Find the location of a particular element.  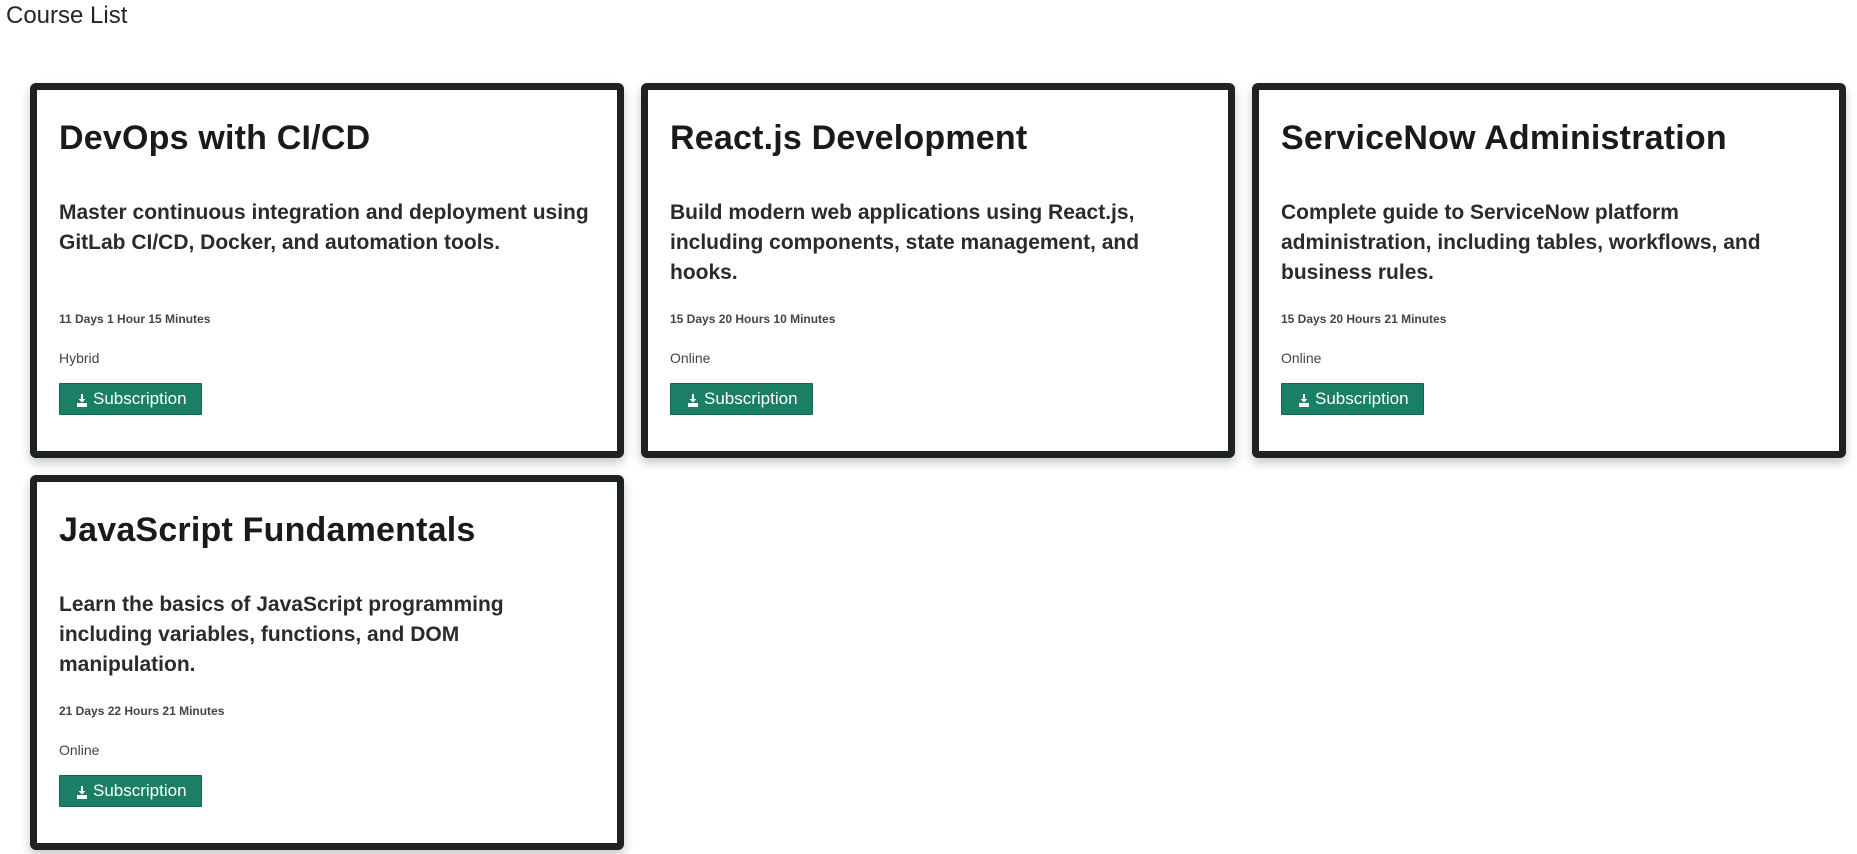

course-title: ServiceNow Administration is located at coordinates (1504, 138).